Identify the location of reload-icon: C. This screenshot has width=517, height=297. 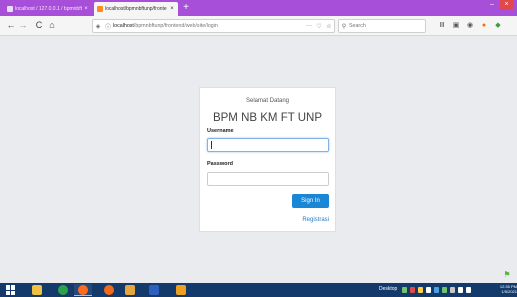
(39, 25).